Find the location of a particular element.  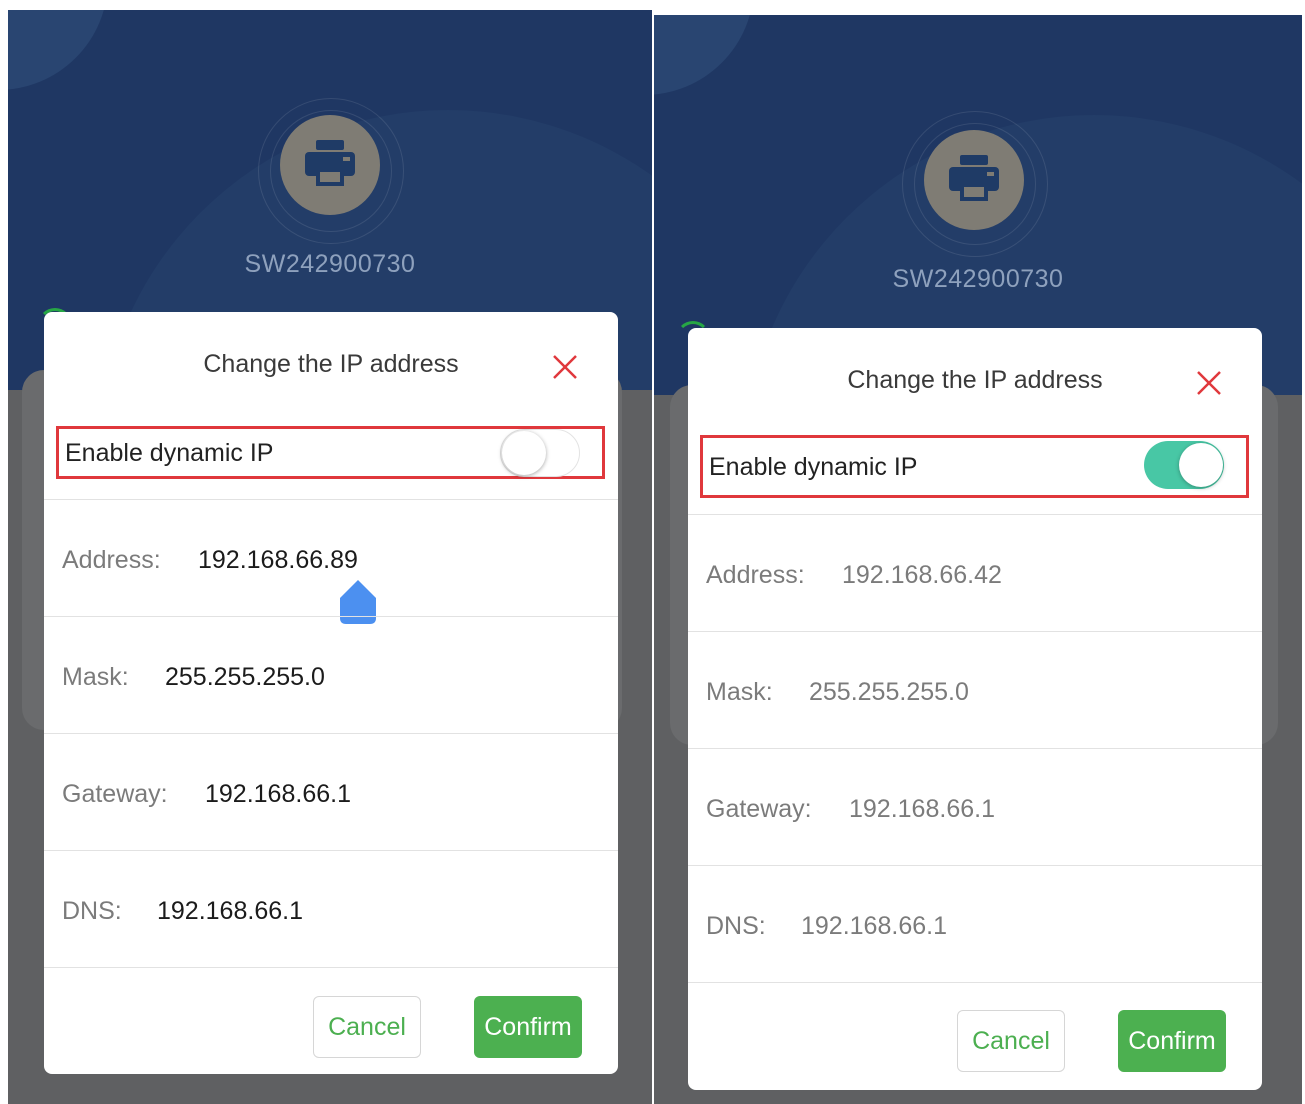

address-input: 192.168.66.42 is located at coordinates (922, 575).